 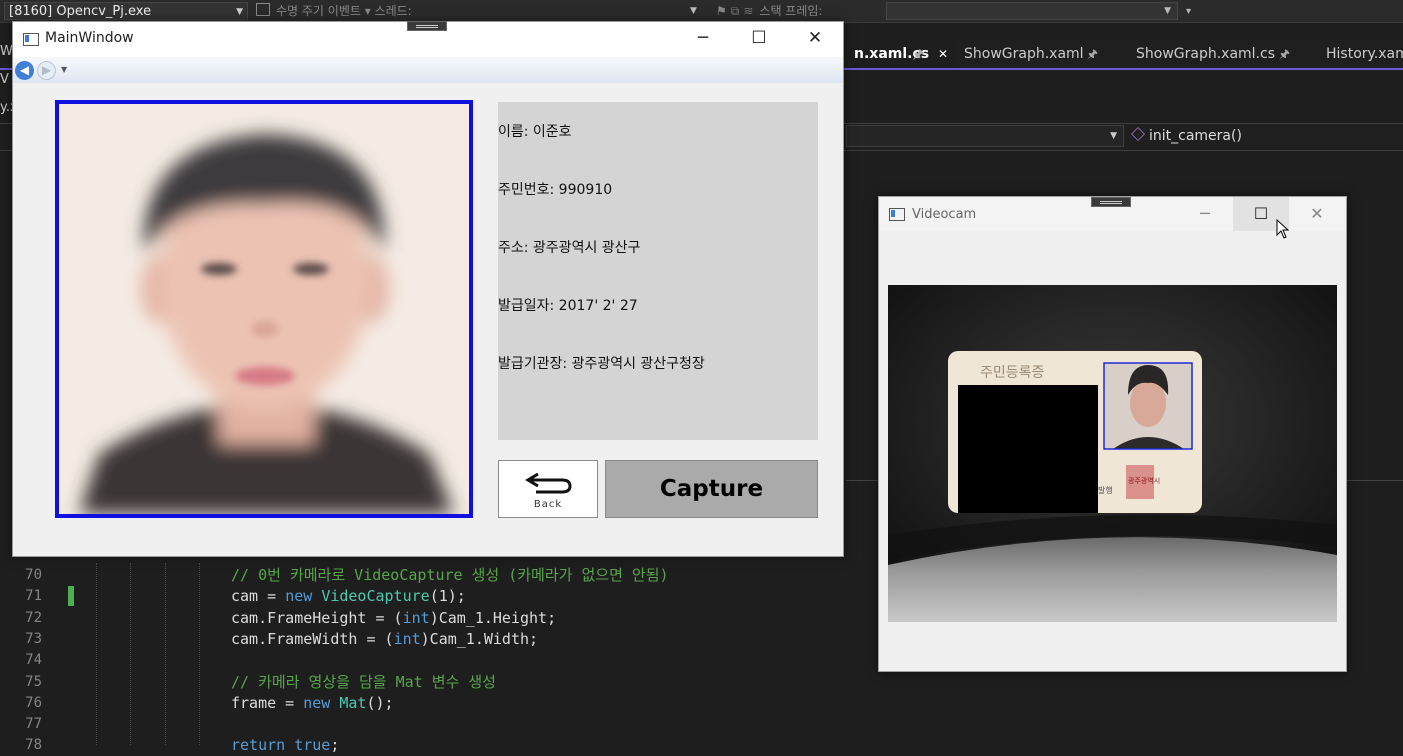 I want to click on line-number: 70, so click(x=33, y=575).